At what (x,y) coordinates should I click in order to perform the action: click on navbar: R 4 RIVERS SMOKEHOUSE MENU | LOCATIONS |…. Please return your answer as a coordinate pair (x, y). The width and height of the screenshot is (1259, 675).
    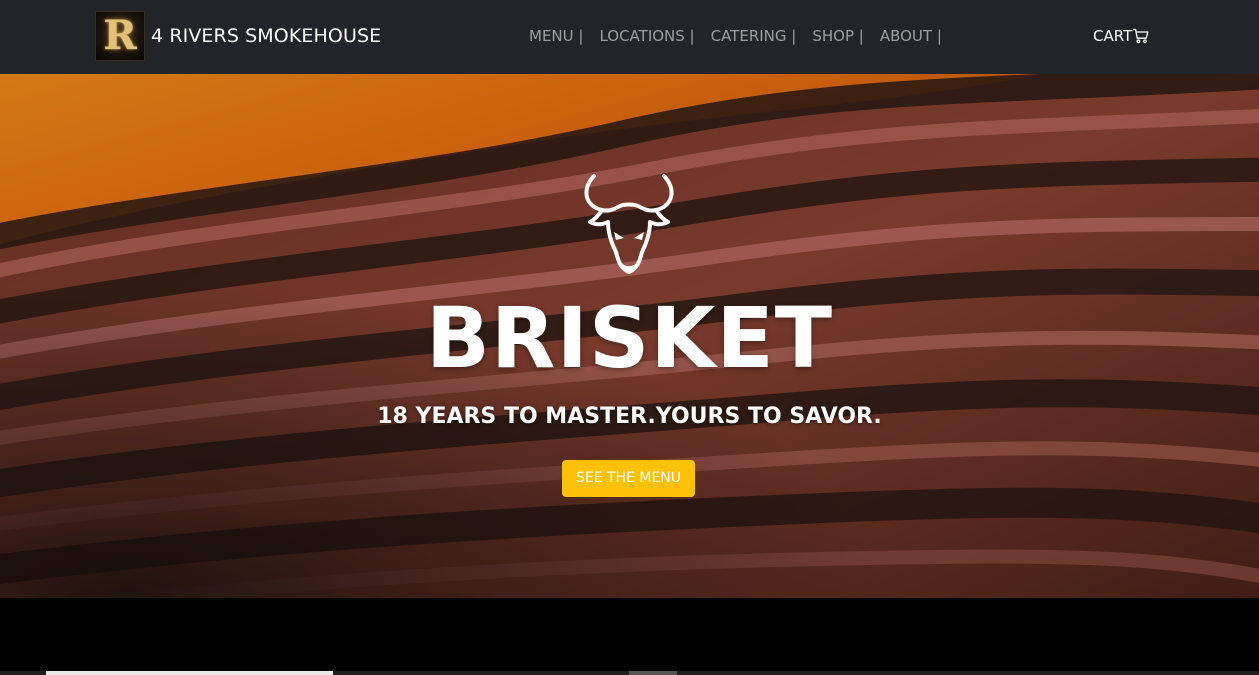
    Looking at the image, I should click on (629, 37).